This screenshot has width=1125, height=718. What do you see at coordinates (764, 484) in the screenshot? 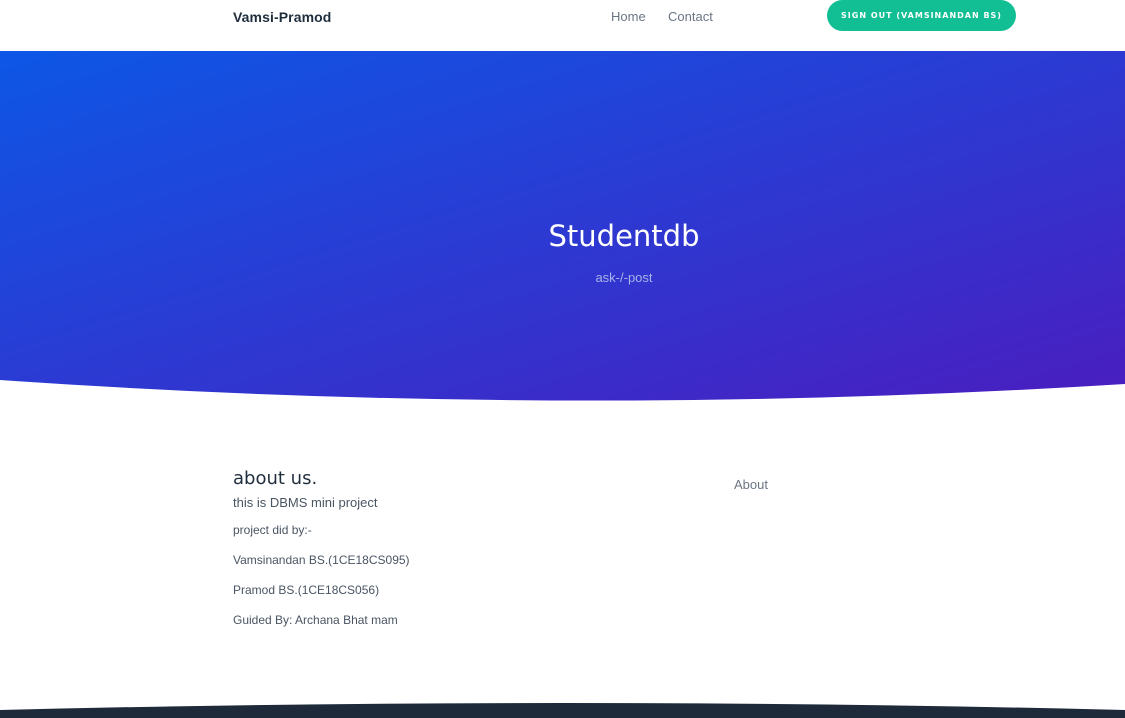
I see `nav-link-about: About` at bounding box center [764, 484].